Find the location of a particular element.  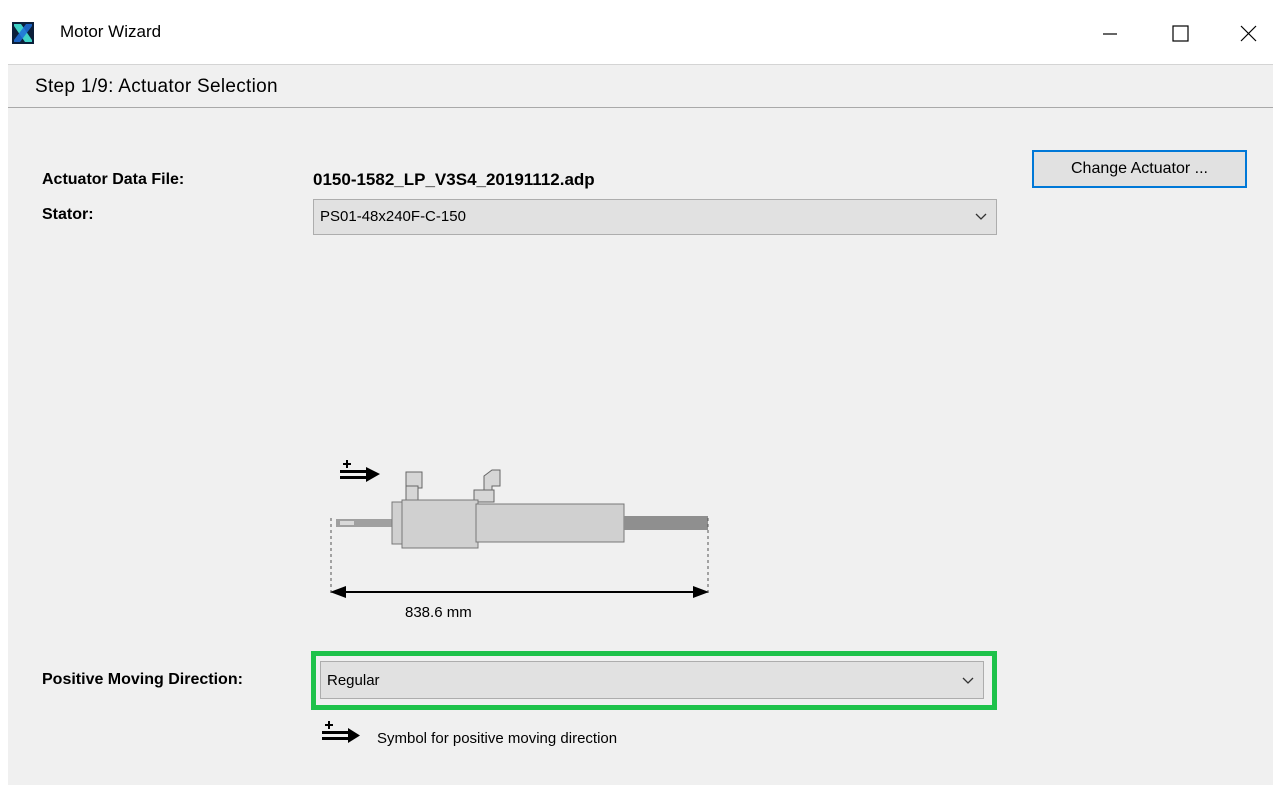

actuator-body is located at coordinates (522, 524).